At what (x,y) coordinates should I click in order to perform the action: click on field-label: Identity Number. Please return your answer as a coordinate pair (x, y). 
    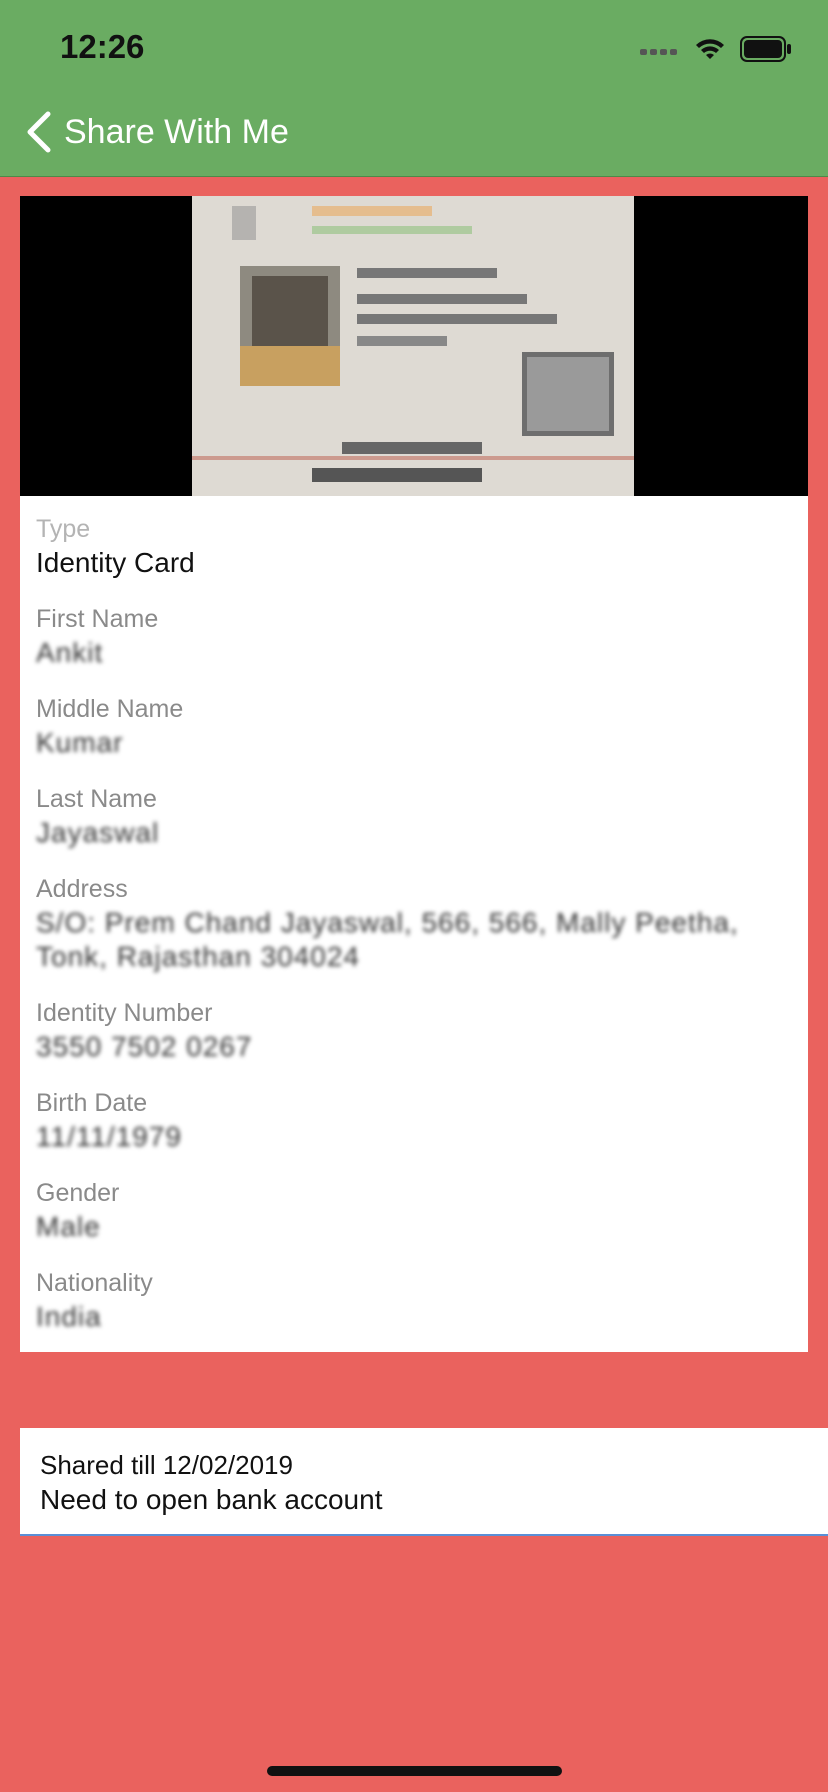
    Looking at the image, I should click on (124, 1013).